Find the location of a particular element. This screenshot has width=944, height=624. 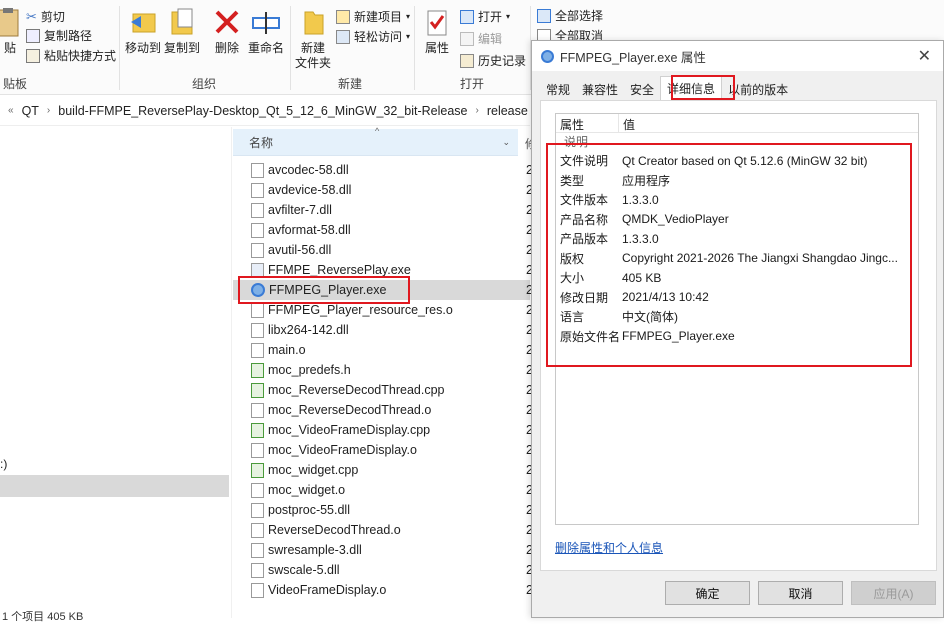

open-label: 打开 is located at coordinates (490, 17).